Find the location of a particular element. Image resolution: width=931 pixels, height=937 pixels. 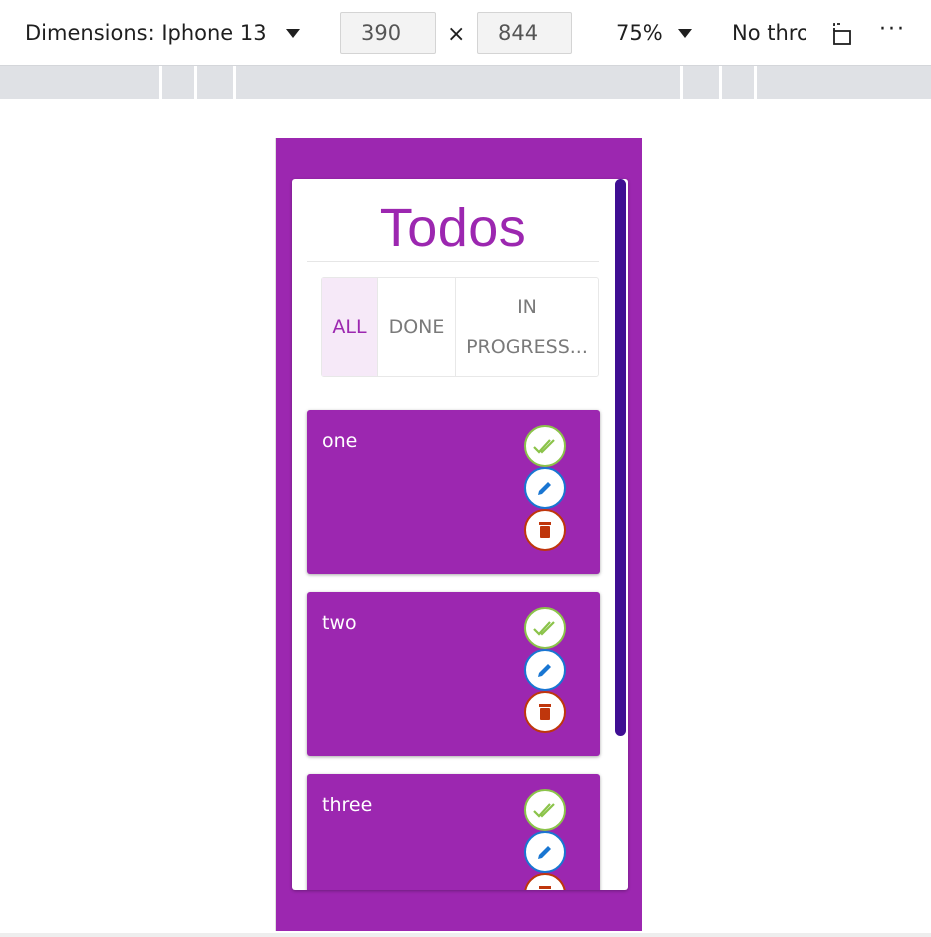

page-title: Todos is located at coordinates (453, 228).